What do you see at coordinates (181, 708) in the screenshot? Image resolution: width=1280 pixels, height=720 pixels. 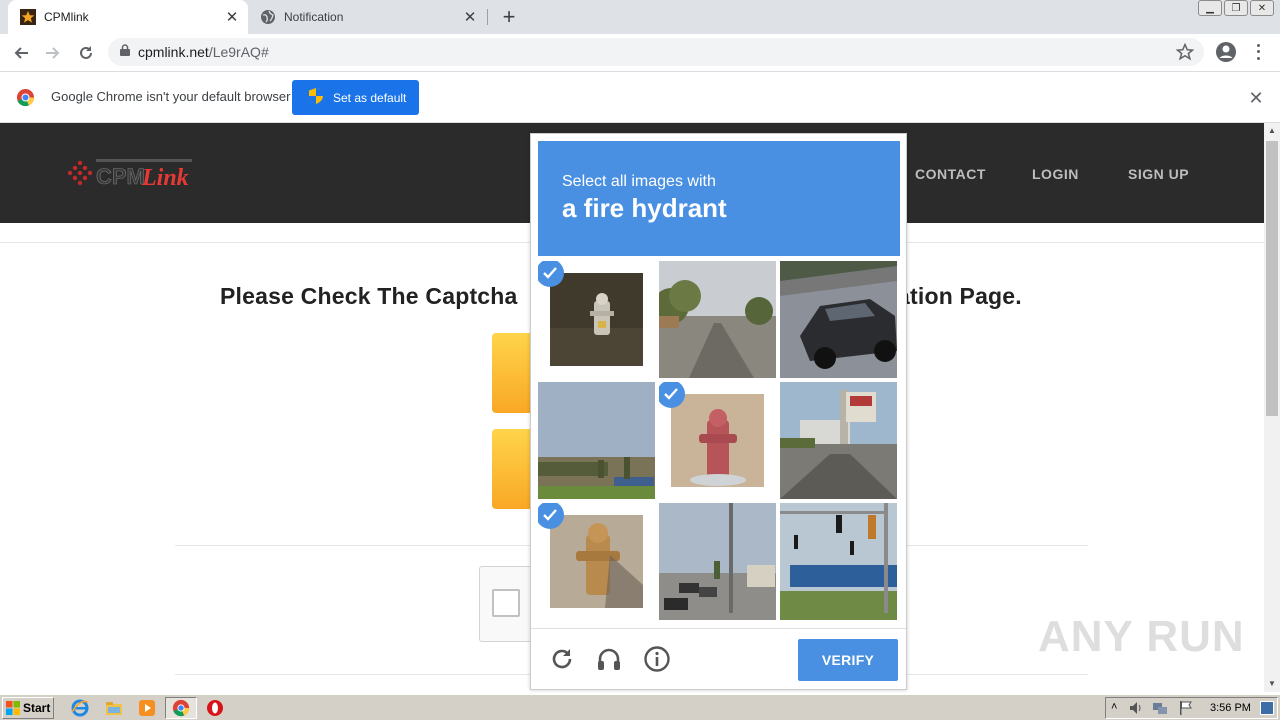 I see `chrome-icon` at bounding box center [181, 708].